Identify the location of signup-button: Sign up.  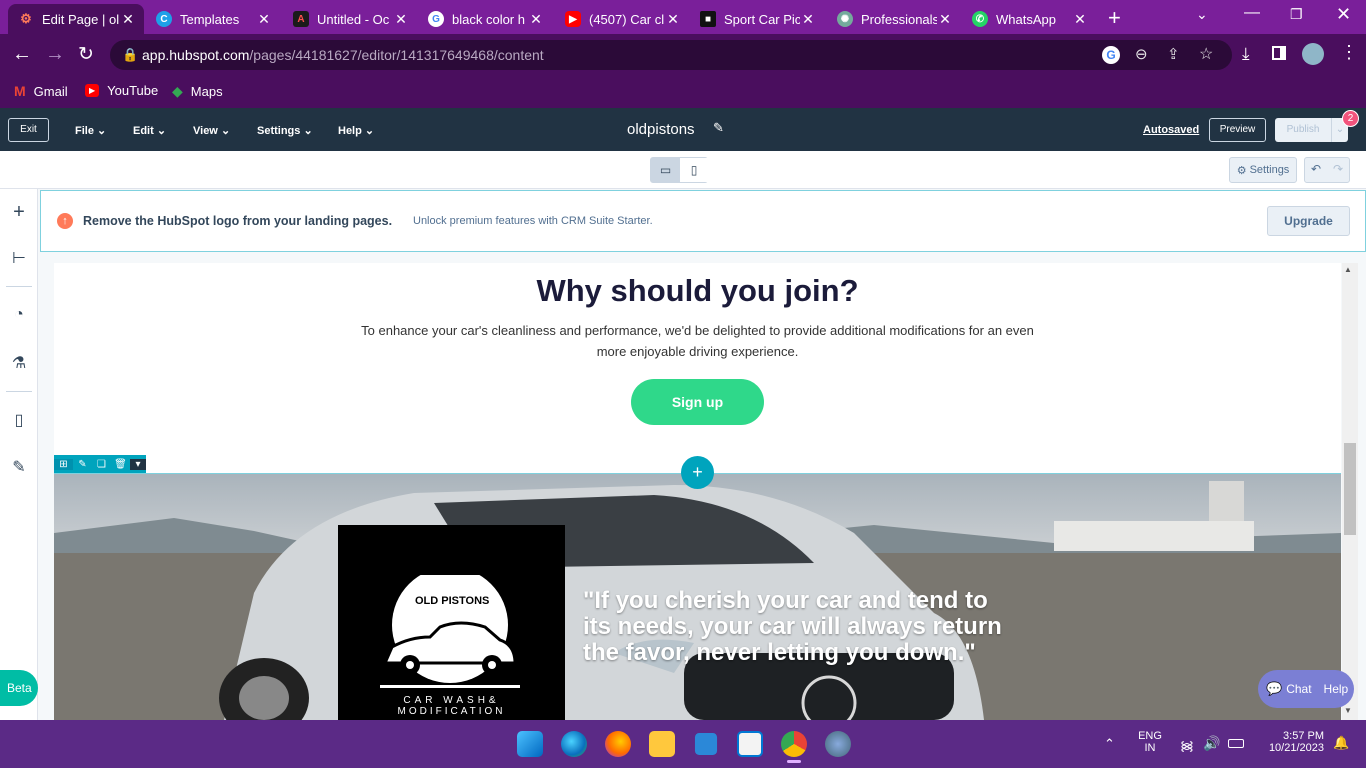
(697, 402).